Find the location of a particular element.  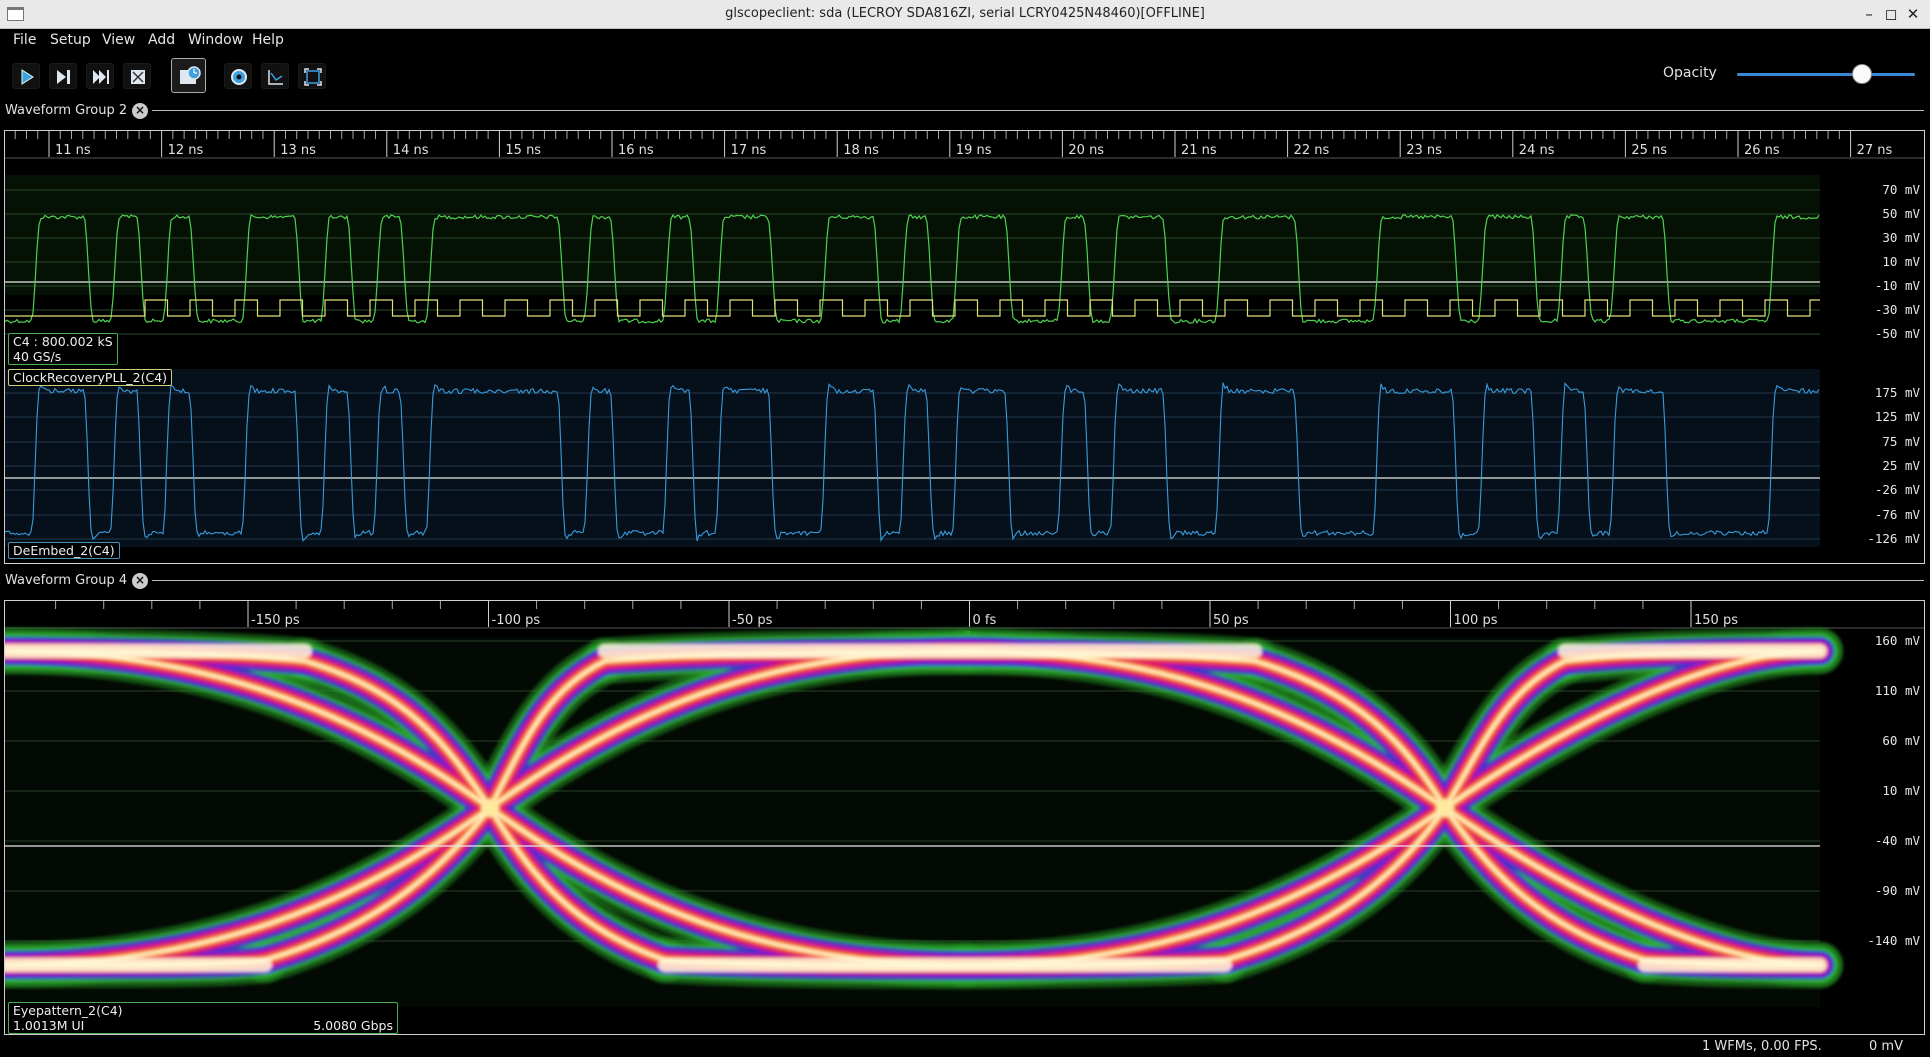

opacity-slider-track is located at coordinates (1826, 74).